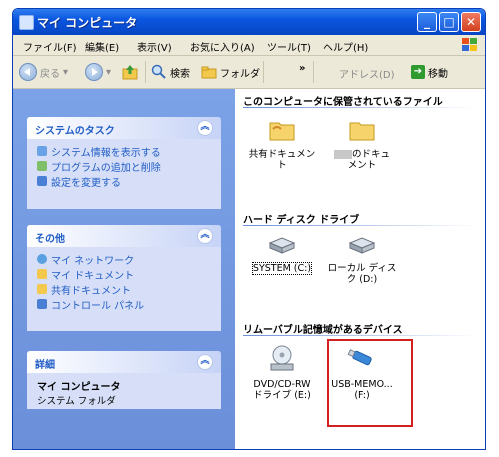 The width and height of the screenshot is (499, 457). I want to click on back-button: 戻る ▾, so click(43, 72).